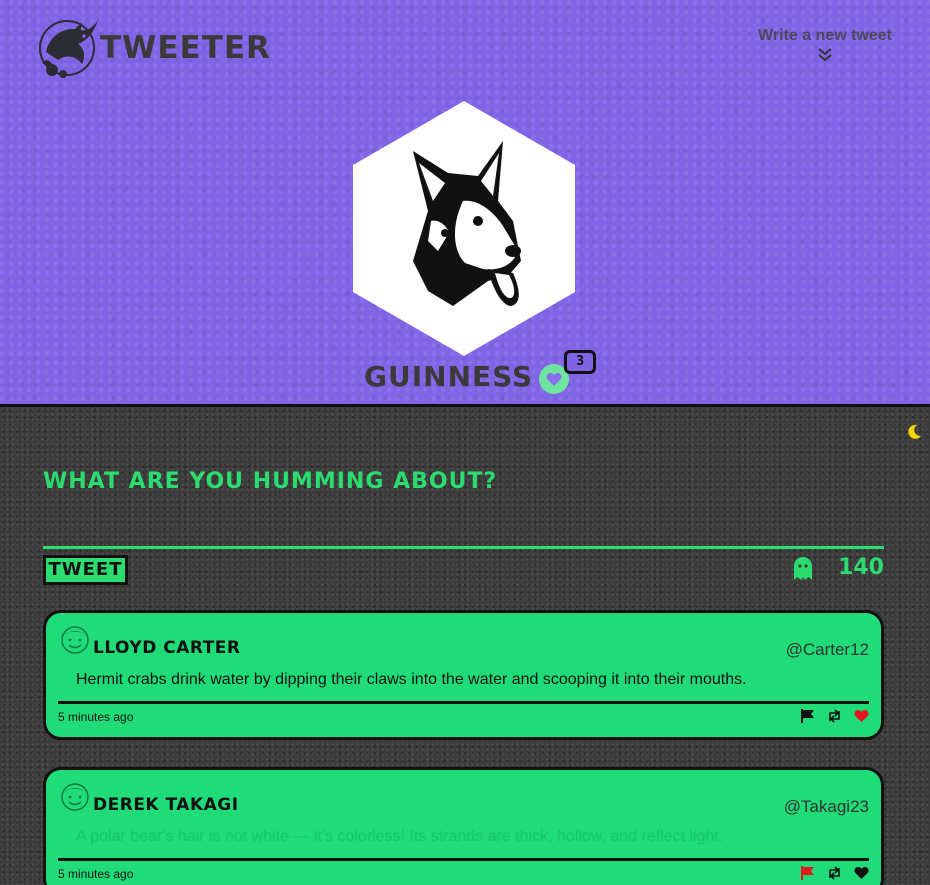 This screenshot has width=930, height=885. I want to click on compose-prompt: What are you humming about?, so click(270, 481).